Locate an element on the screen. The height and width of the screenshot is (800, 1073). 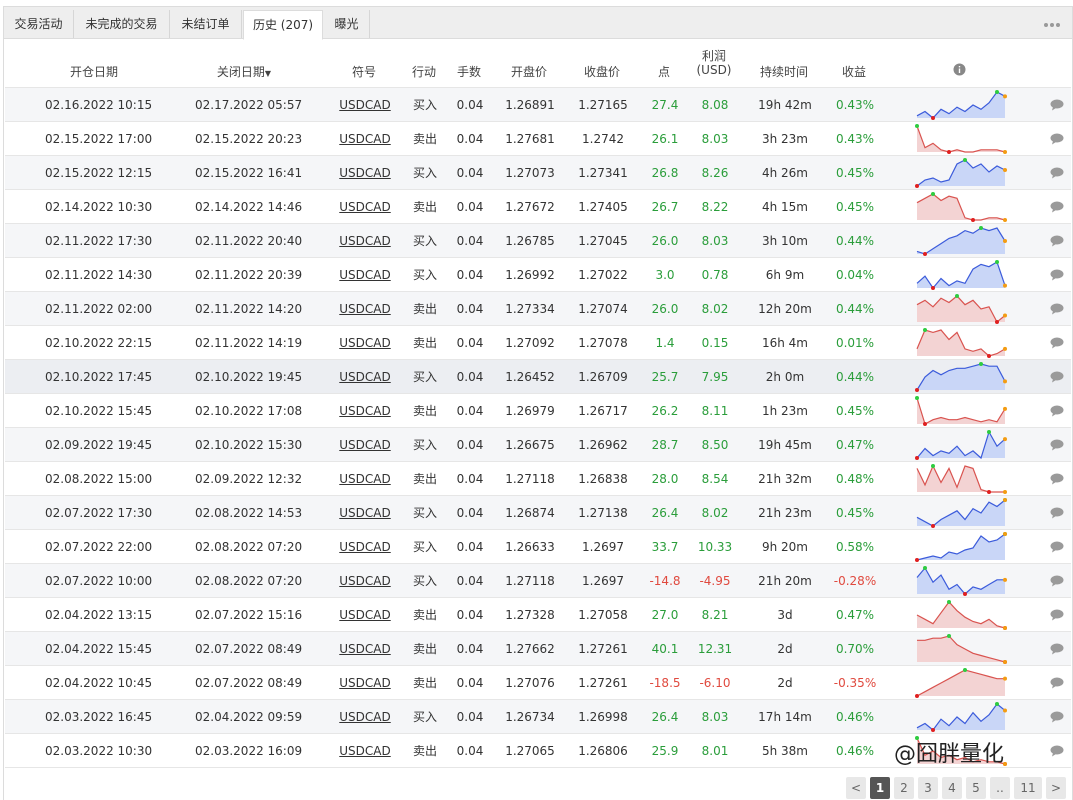
page-1-button: 1 is located at coordinates (880, 788).